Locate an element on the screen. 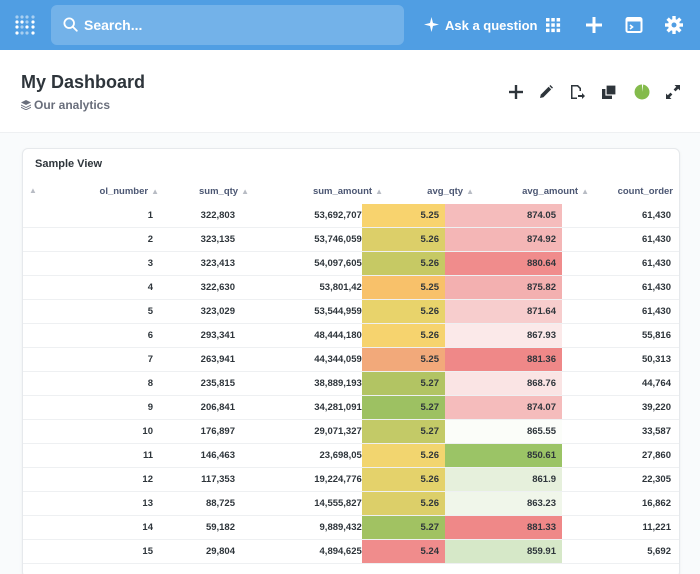 The width and height of the screenshot is (700, 574). cell-sum-qty: 323,029 is located at coordinates (218, 311).